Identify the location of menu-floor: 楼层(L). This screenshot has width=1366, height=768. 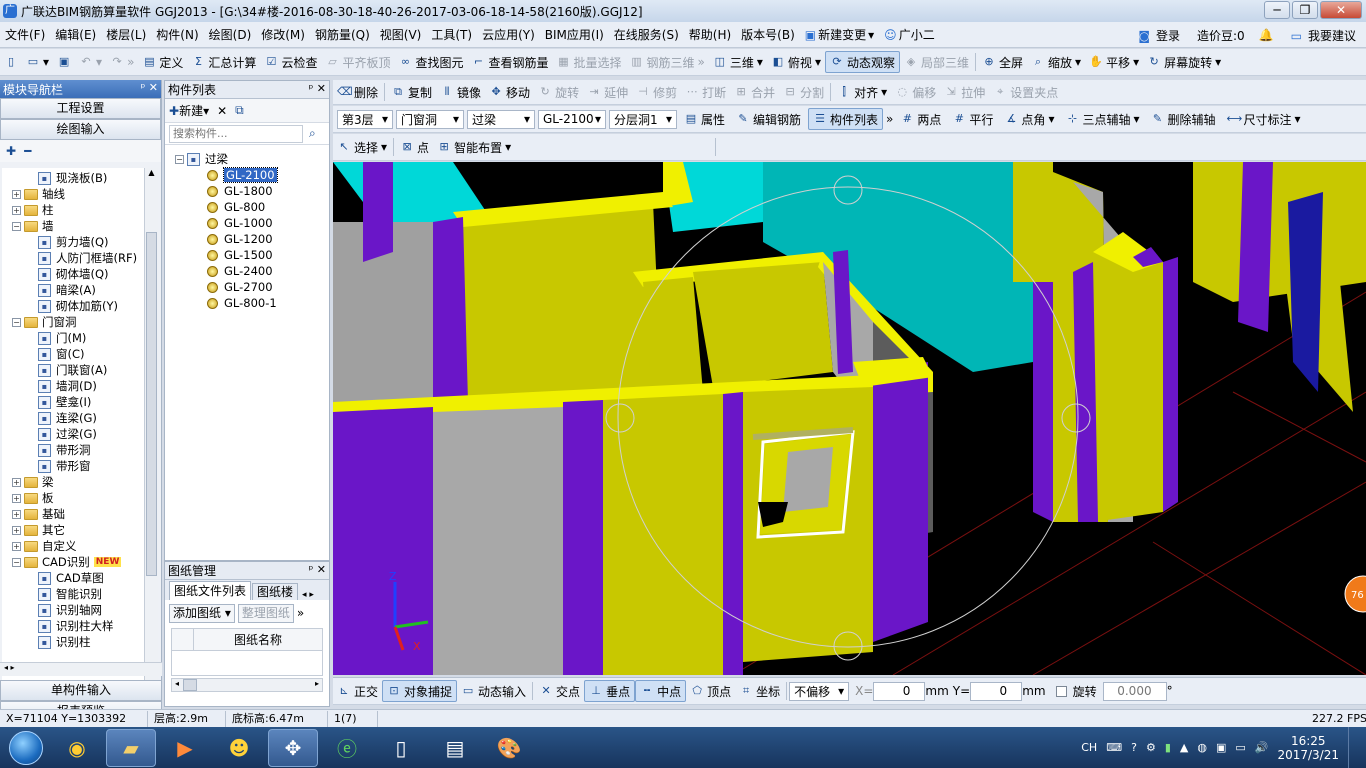
(126, 34).